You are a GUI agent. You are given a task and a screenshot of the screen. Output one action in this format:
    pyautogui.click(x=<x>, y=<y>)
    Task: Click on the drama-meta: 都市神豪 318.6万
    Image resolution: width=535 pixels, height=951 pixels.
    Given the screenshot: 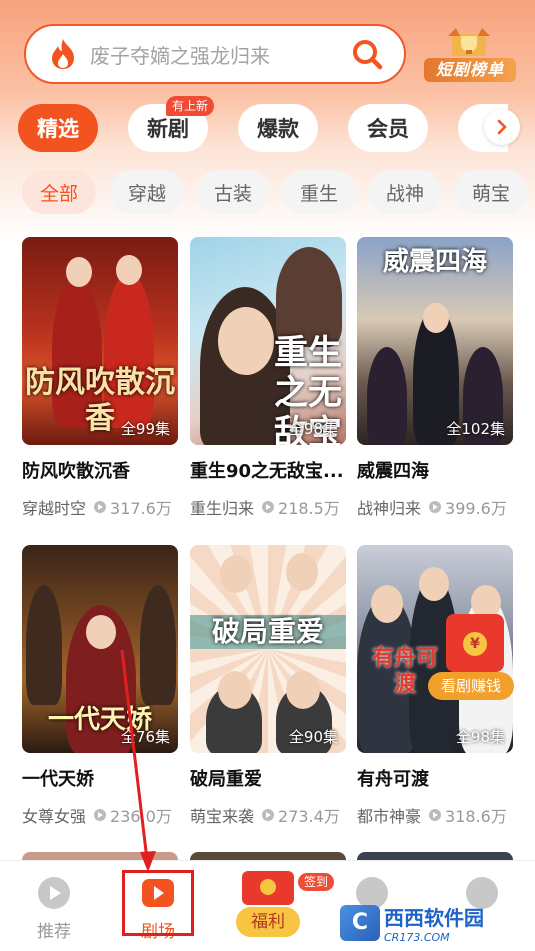 What is the action you would take?
    pyautogui.click(x=435, y=815)
    